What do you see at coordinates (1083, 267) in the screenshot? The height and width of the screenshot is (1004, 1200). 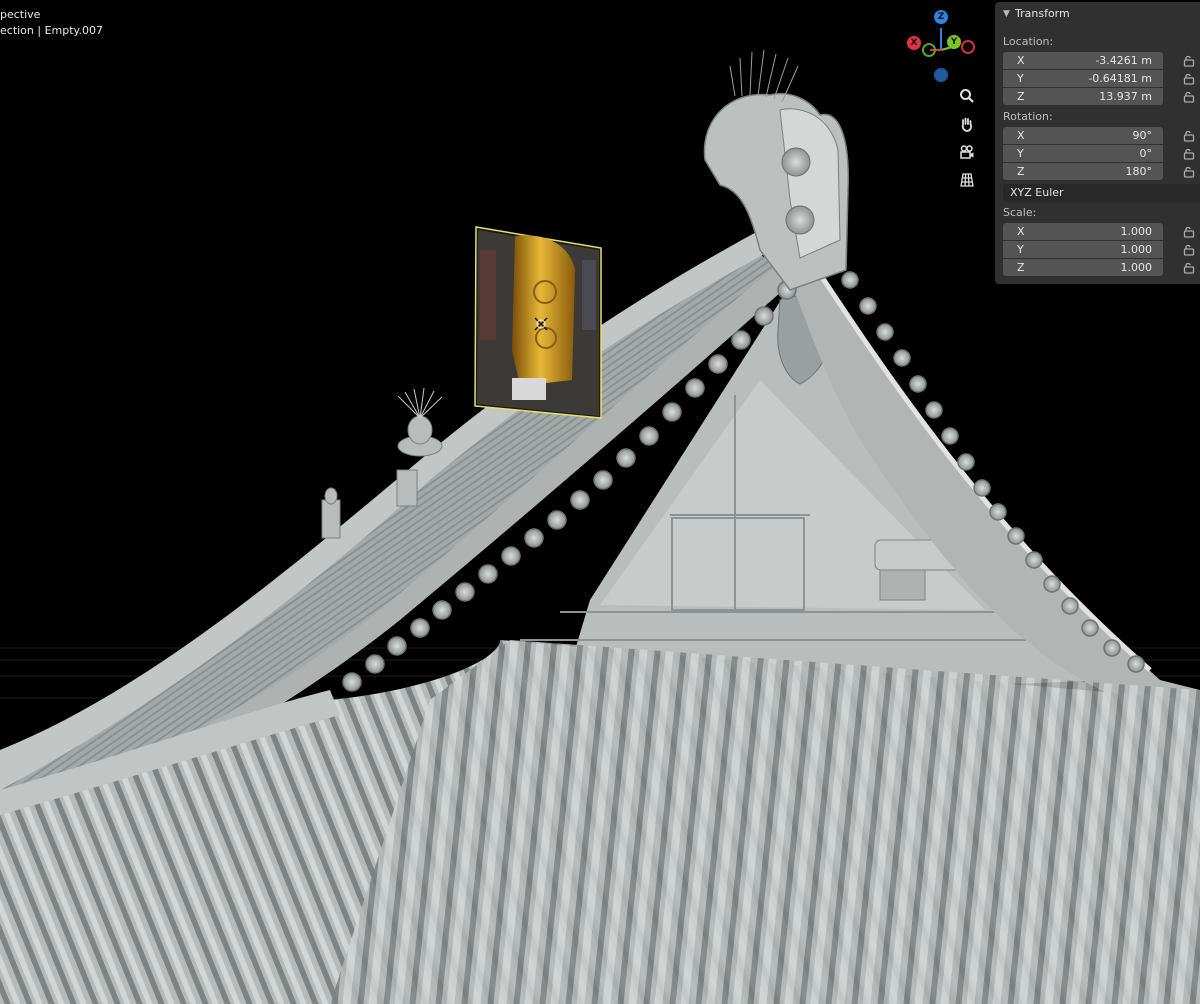 I see `scale-z-field: Z 1.000` at bounding box center [1083, 267].